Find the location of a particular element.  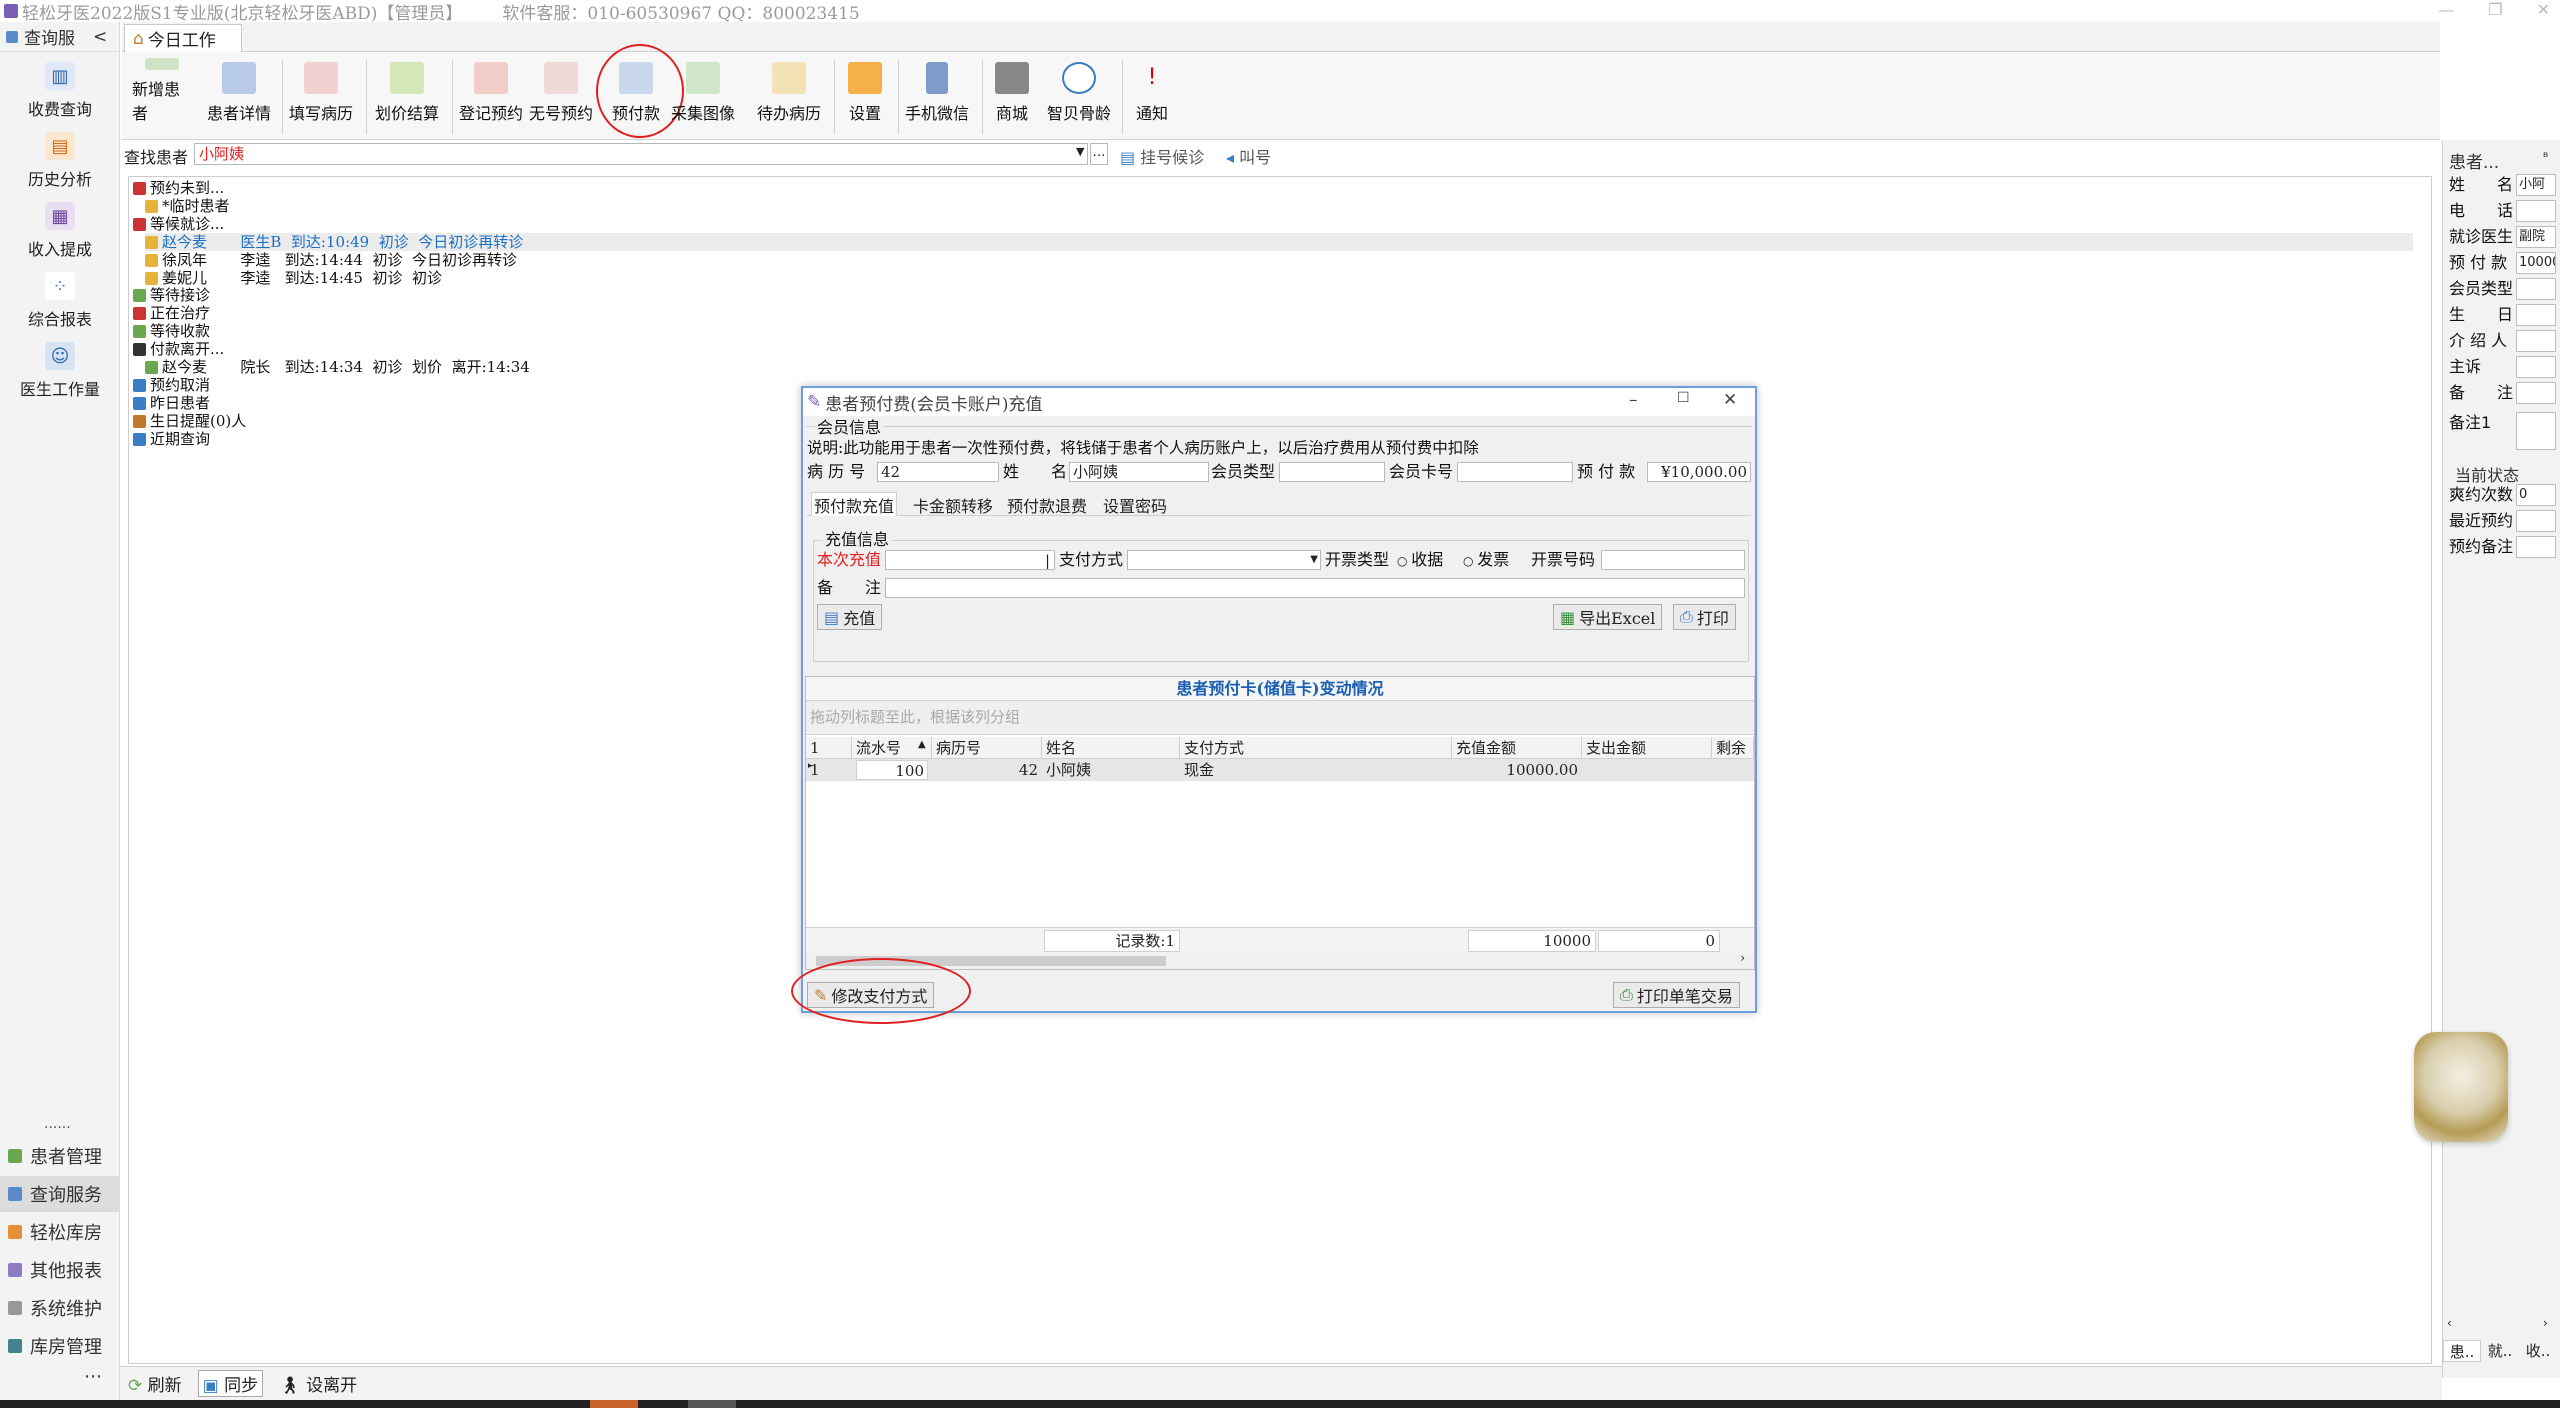

module-patient-management: 患者管理 is located at coordinates (60, 1156).